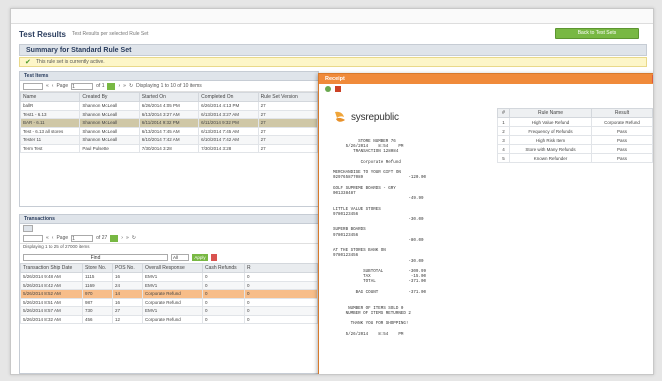  I want to click on logo-text: sysrepublic, so click(375, 117).